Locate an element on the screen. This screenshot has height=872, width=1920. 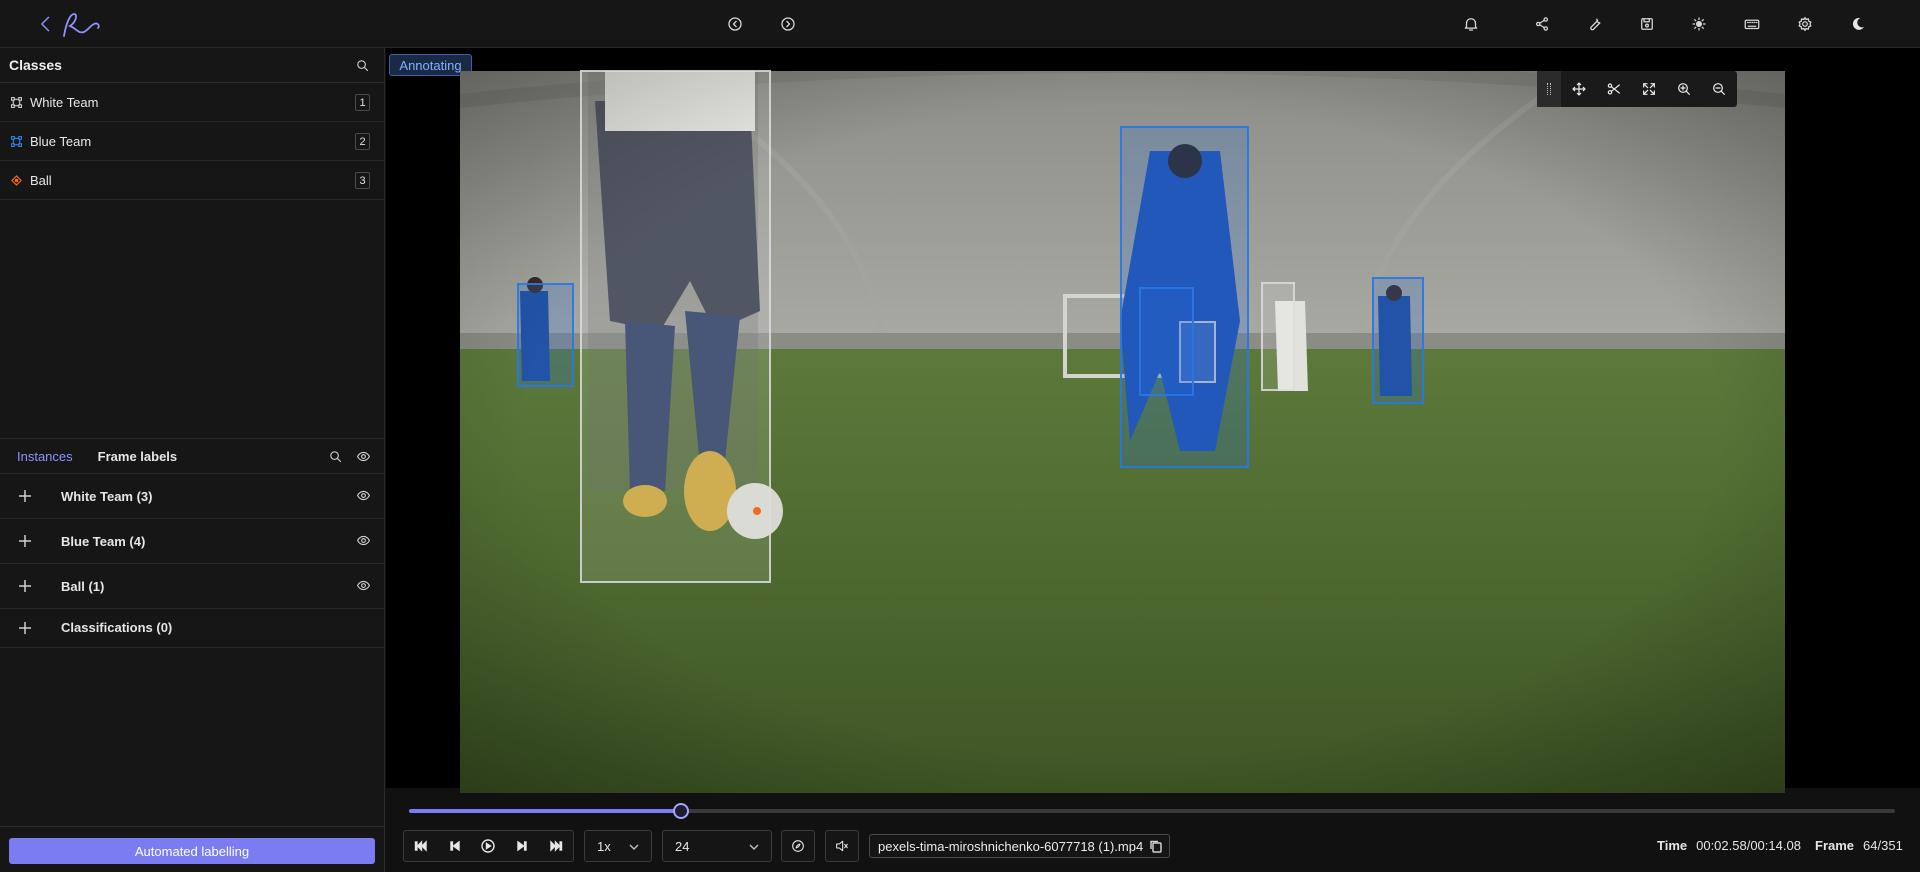
previous-frame-icon is located at coordinates (455, 846).